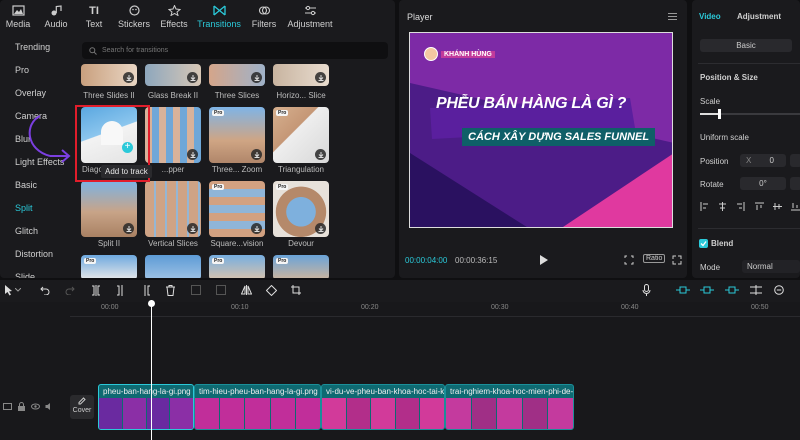 This screenshot has width=800, height=440. I want to click on tab-audio: Audio, so click(56, 17).